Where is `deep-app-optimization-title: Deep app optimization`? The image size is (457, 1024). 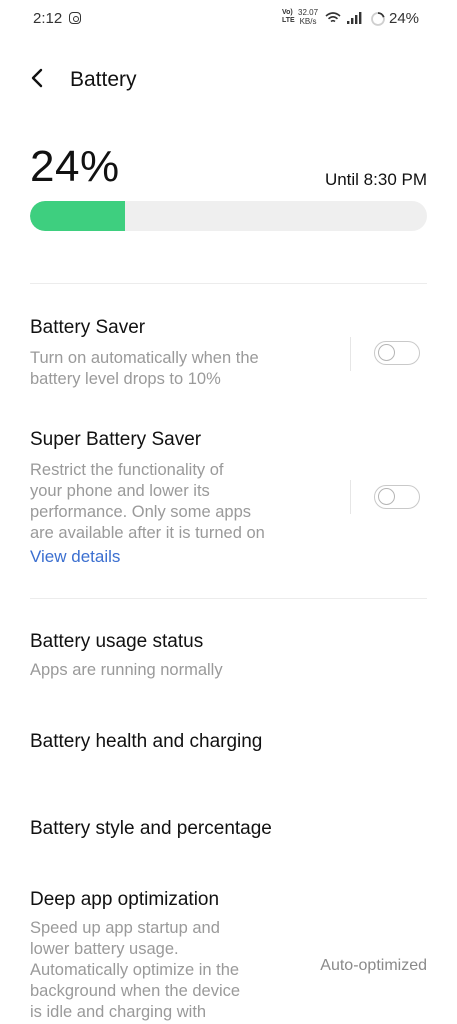
deep-app-optimization-title: Deep app optimization is located at coordinates (125, 899).